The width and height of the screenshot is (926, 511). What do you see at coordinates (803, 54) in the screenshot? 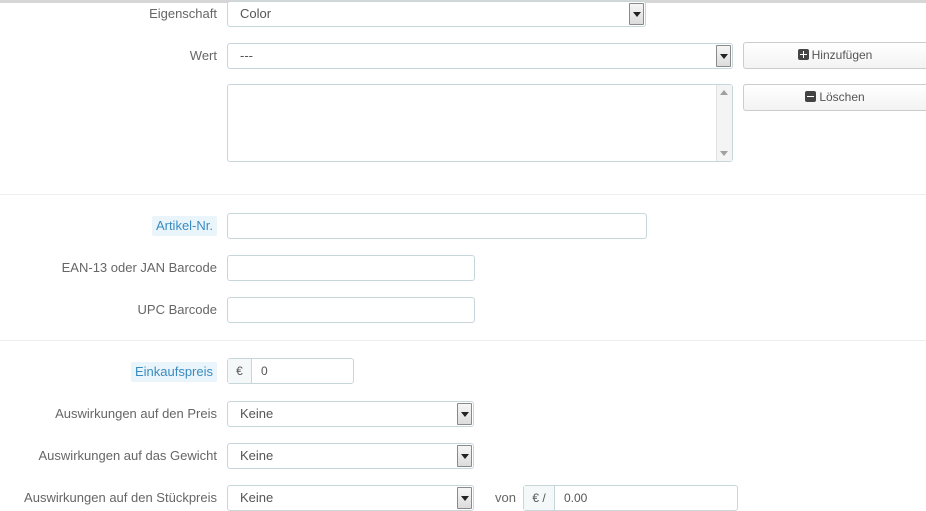
I see `plus-icon` at bounding box center [803, 54].